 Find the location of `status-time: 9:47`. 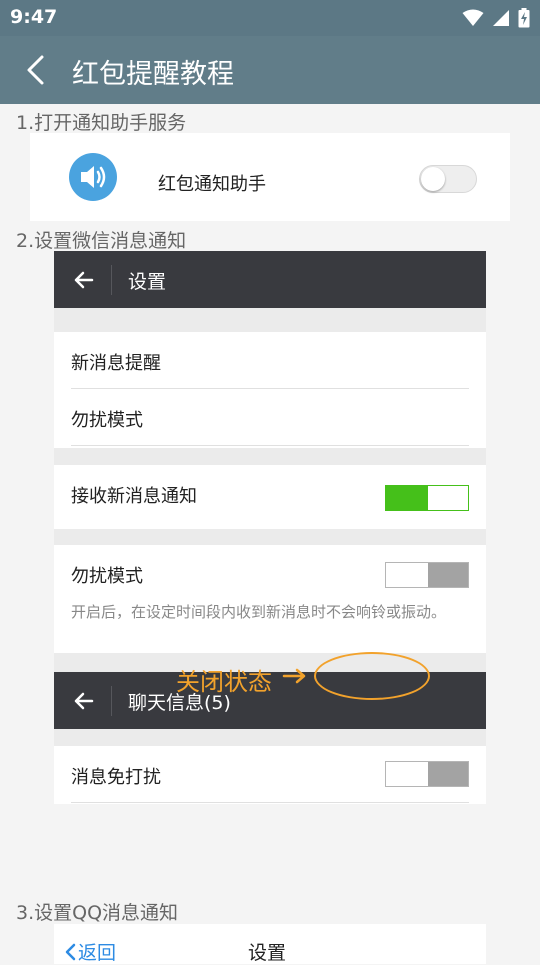

status-time: 9:47 is located at coordinates (34, 17).